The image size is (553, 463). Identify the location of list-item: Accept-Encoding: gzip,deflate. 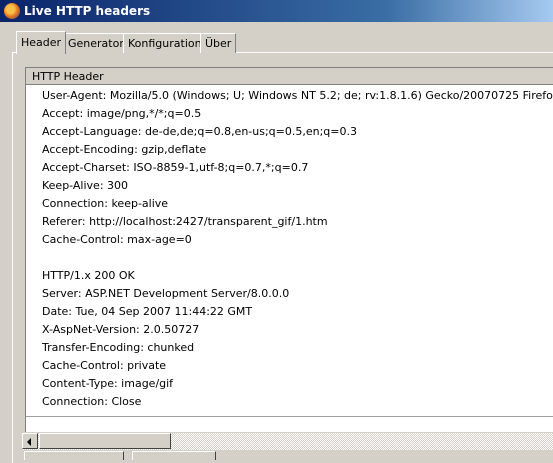
(297, 150).